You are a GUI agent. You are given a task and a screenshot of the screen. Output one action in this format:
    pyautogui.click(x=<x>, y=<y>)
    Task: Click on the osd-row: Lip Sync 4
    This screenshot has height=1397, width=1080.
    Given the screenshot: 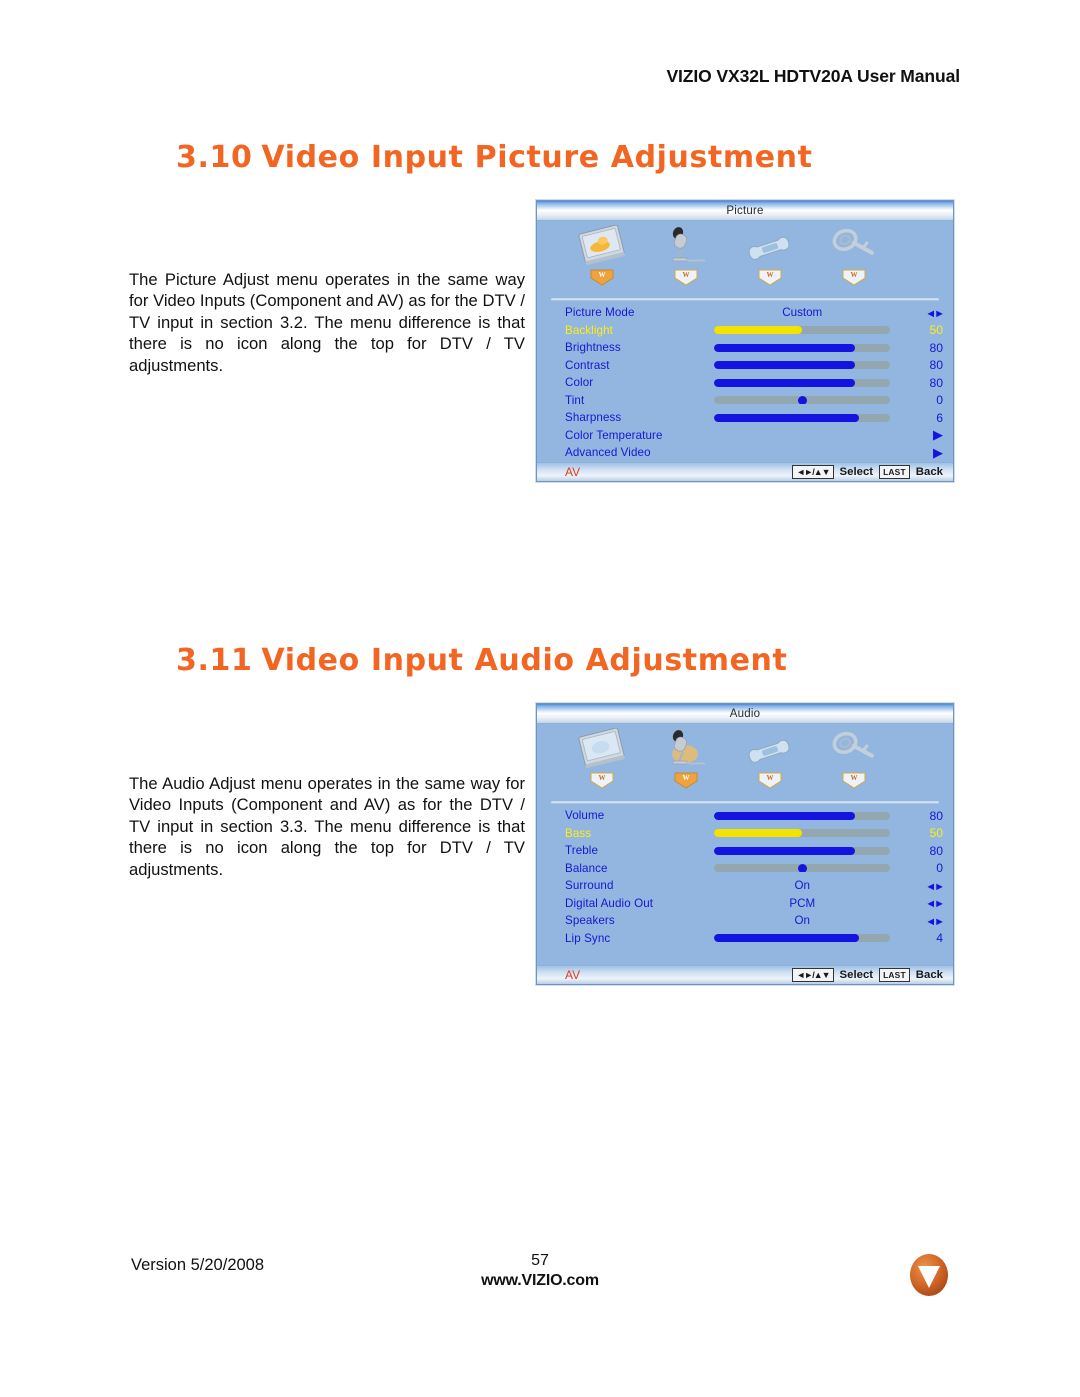 What is the action you would take?
    pyautogui.click(x=745, y=939)
    